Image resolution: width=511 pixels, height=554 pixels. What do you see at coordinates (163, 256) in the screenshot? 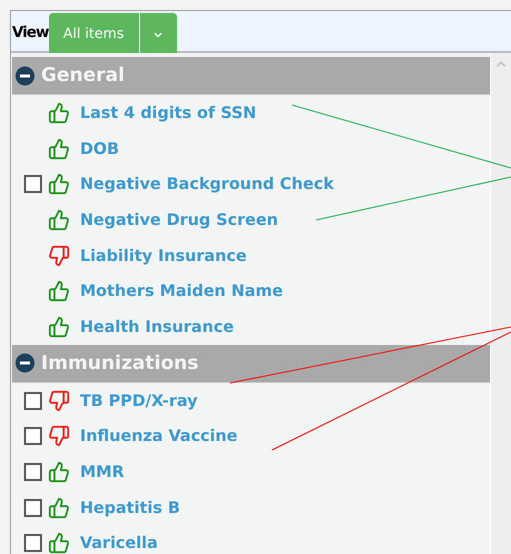
I see `item-link: Liability Insurance` at bounding box center [163, 256].